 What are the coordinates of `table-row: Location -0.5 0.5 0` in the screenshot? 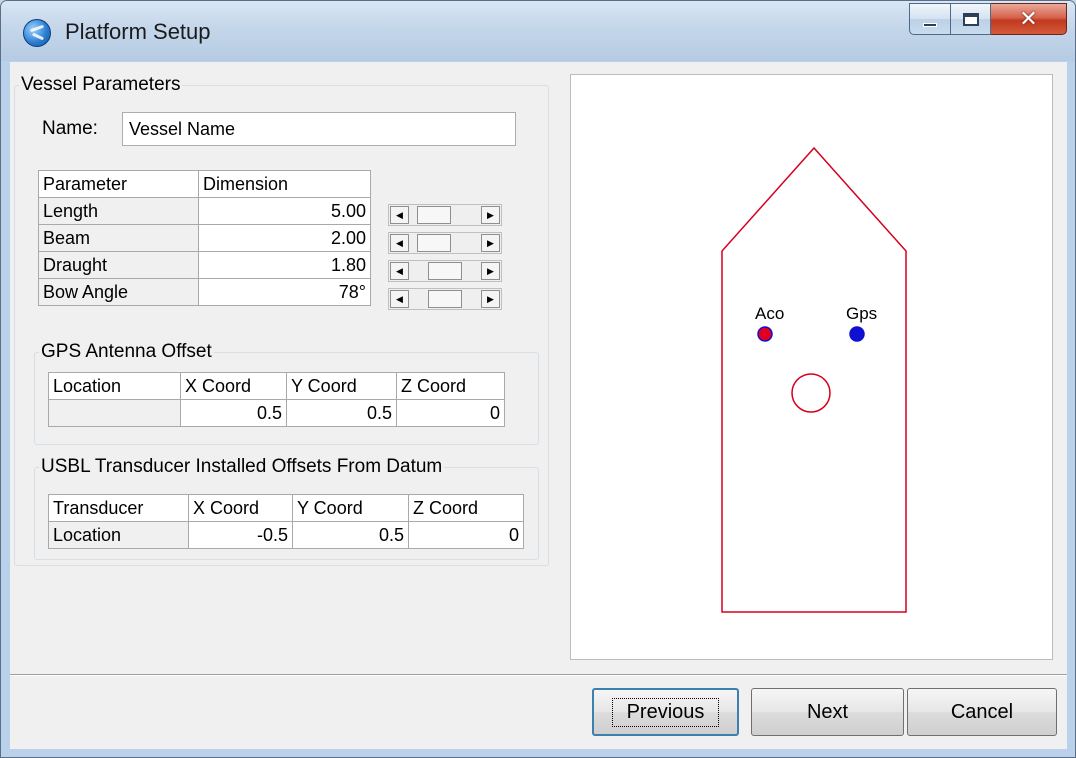 It's located at (286, 535).